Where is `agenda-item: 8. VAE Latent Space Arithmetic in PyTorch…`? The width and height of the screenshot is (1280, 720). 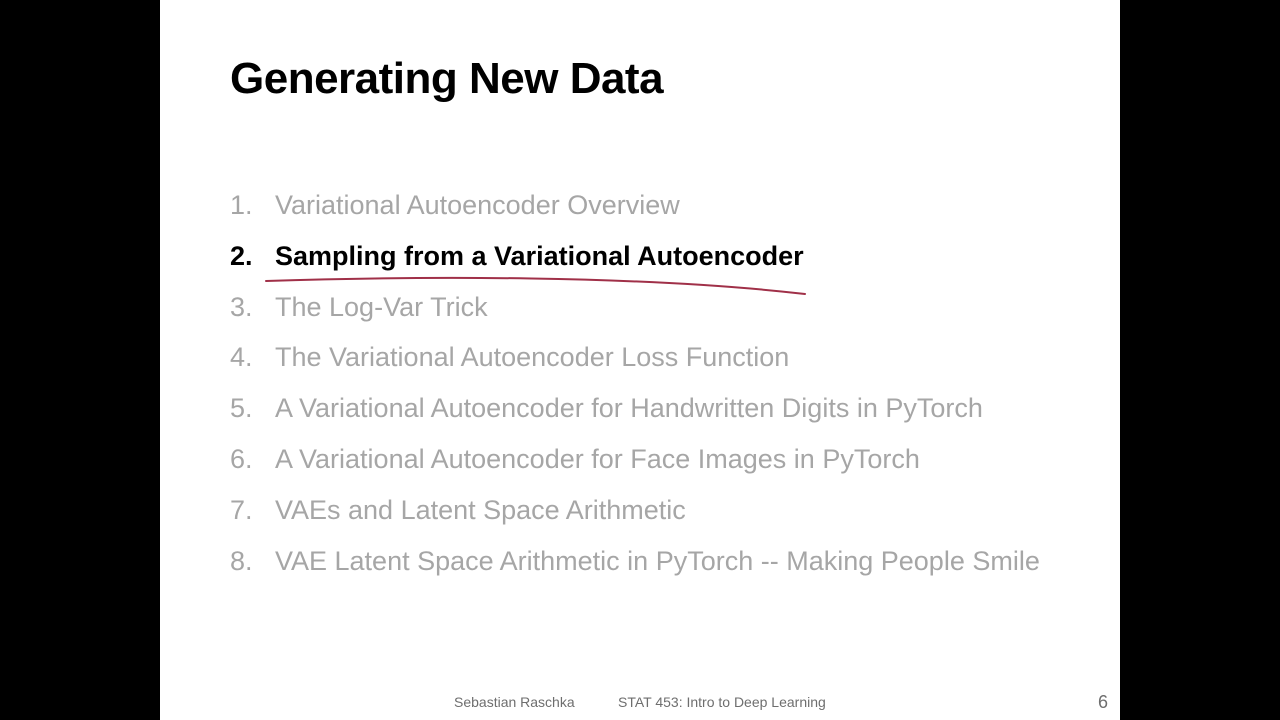 agenda-item: 8. VAE Latent Space Arithmetic in PyTorch… is located at coordinates (635, 565).